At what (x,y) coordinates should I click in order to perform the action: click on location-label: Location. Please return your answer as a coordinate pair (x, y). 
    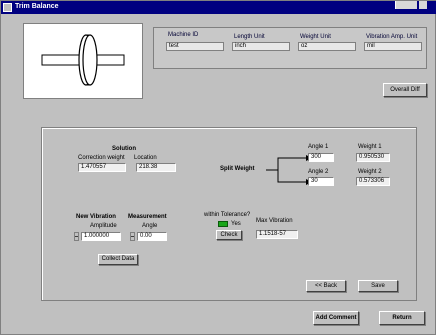
    Looking at the image, I should click on (145, 158).